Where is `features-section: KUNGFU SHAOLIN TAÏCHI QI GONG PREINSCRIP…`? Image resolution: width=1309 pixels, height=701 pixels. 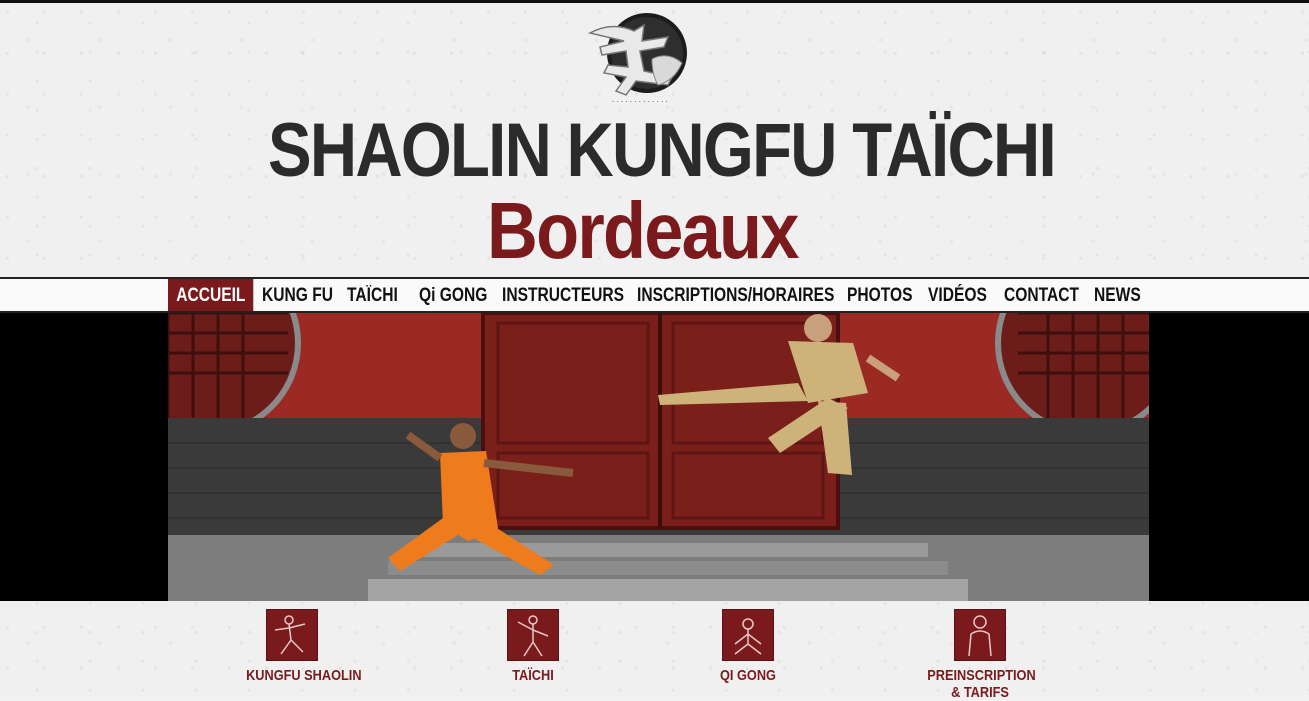
features-section: KUNGFU SHAOLIN TAÏCHI QI GONG PREINSCRIP… is located at coordinates (654, 651).